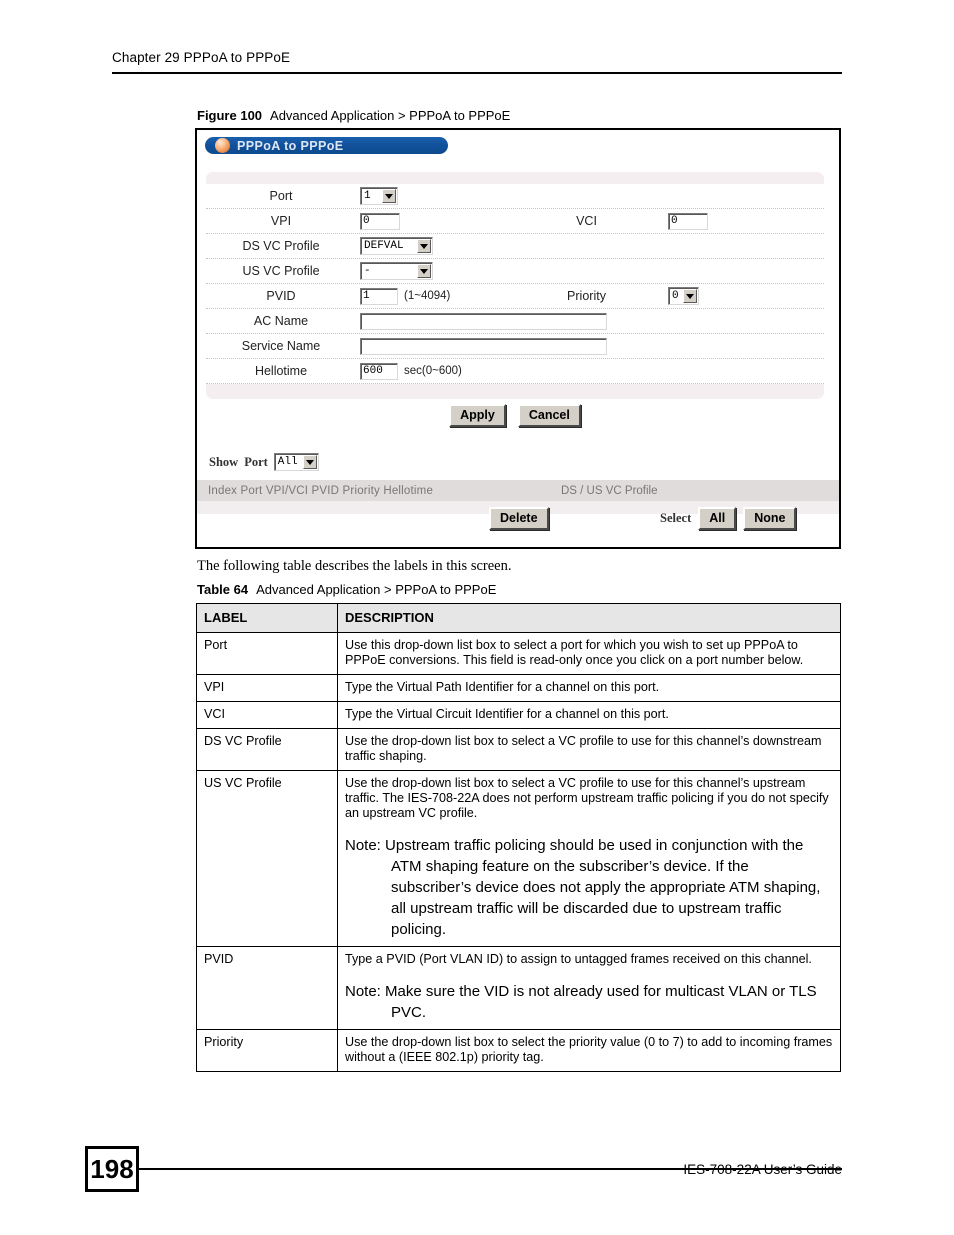 The width and height of the screenshot is (954, 1235). What do you see at coordinates (515, 415) in the screenshot?
I see `form-action-row: Apply Cancel` at bounding box center [515, 415].